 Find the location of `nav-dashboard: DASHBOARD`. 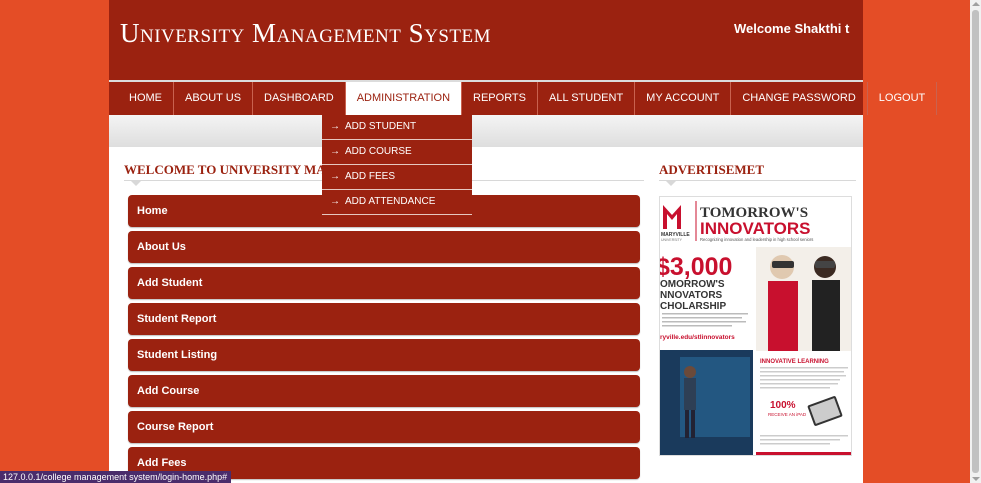

nav-dashboard: DASHBOARD is located at coordinates (299, 98).